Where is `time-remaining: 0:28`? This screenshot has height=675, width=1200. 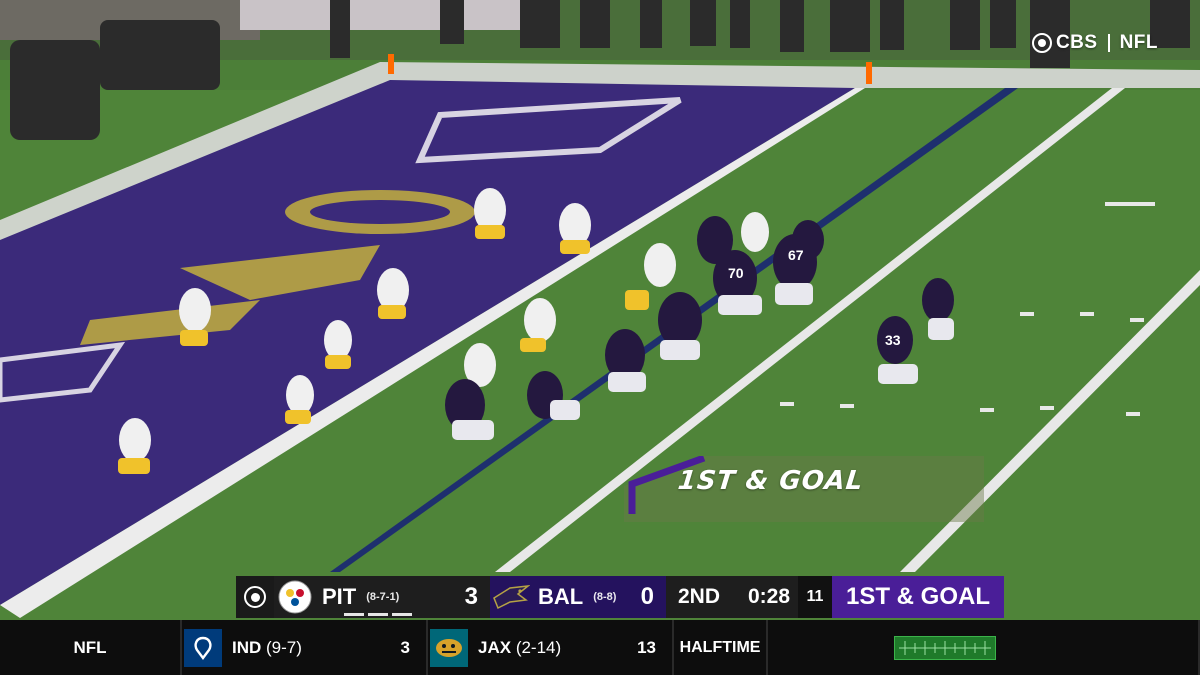 time-remaining: 0:28 is located at coordinates (769, 596).